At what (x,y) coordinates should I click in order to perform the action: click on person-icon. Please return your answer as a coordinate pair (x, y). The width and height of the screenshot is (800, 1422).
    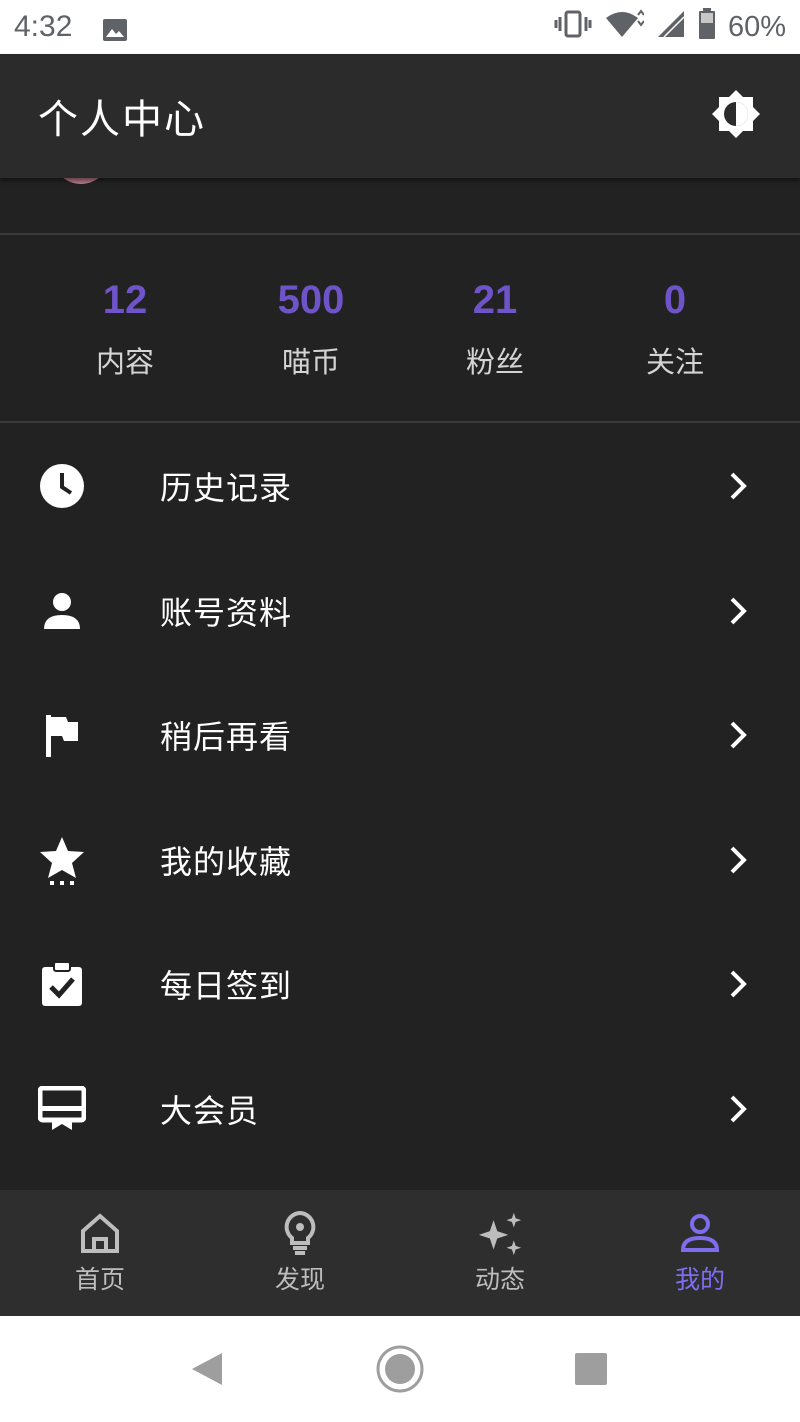
    Looking at the image, I should click on (62, 611).